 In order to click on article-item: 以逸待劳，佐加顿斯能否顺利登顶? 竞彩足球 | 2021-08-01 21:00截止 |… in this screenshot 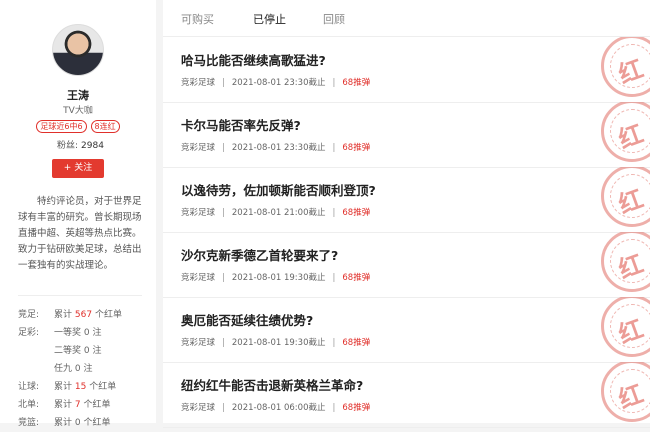, I will do `click(406, 200)`.